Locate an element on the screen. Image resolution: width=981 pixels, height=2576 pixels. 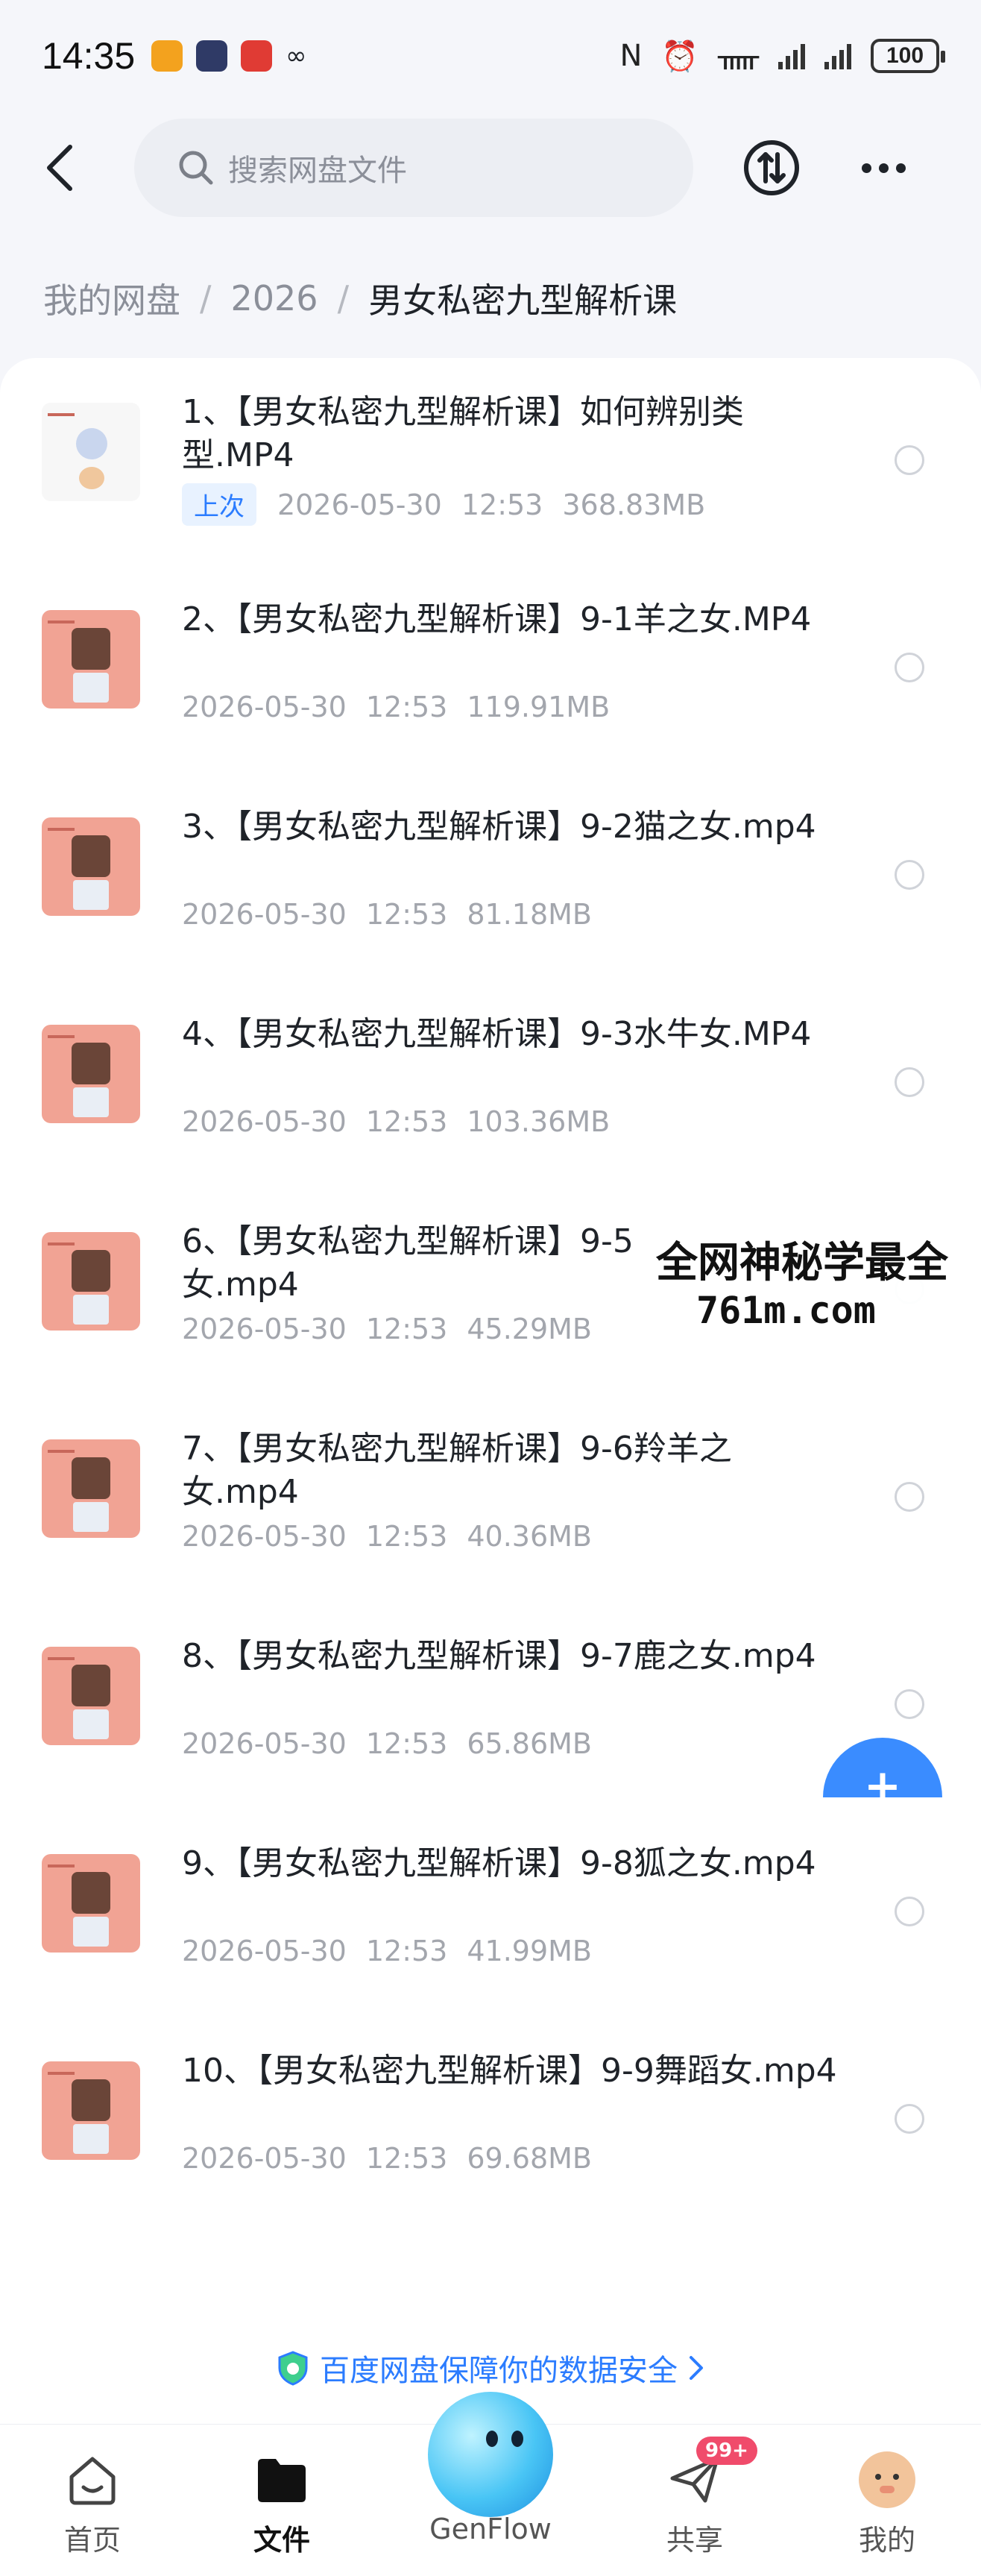
status-time: 14:35 is located at coordinates (89, 56).